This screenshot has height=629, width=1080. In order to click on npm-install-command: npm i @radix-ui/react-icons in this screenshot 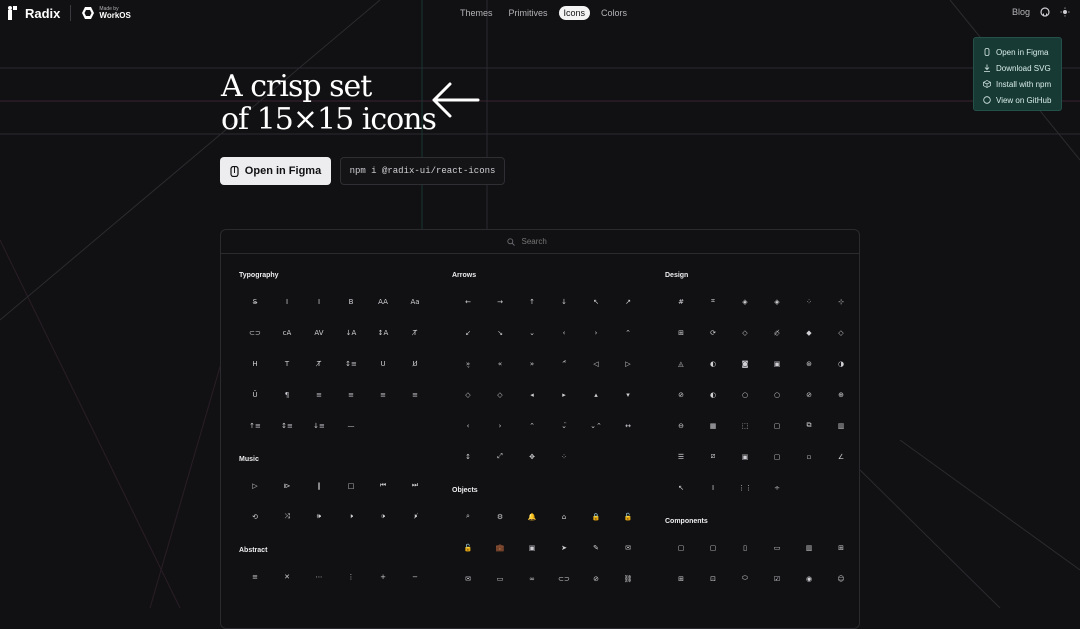, I will do `click(422, 171)`.